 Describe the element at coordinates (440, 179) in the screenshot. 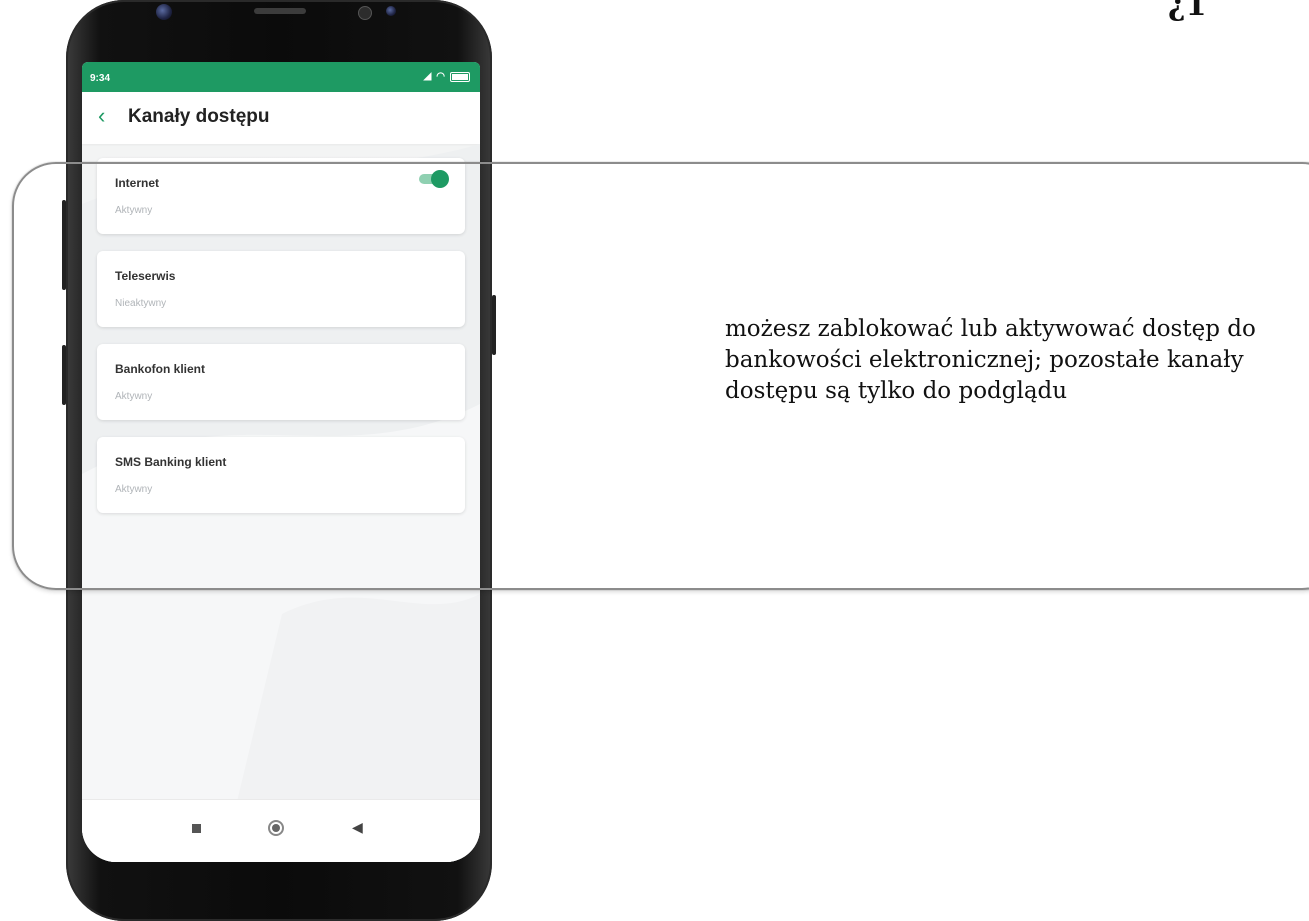

I see `toggle-knob` at that location.